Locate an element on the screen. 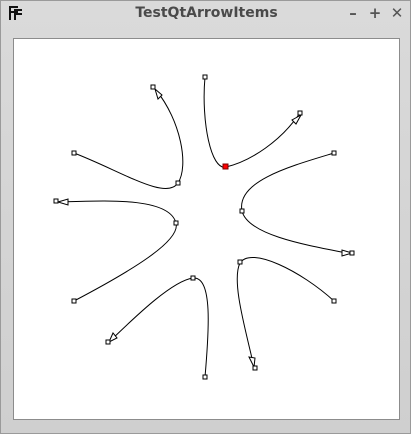 The width and height of the screenshot is (411, 434). close-button: ✕ is located at coordinates (397, 13).